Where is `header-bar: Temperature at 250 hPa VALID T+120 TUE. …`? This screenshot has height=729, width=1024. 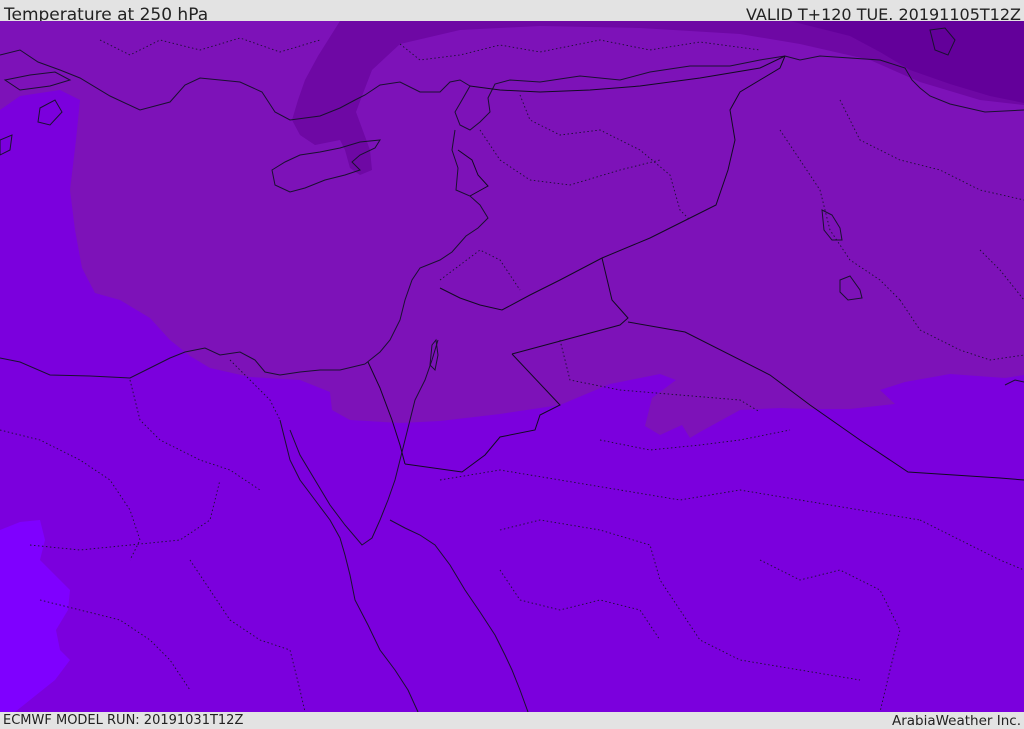 header-bar: Temperature at 250 hPa VALID T+120 TUE. … is located at coordinates (512, 12).